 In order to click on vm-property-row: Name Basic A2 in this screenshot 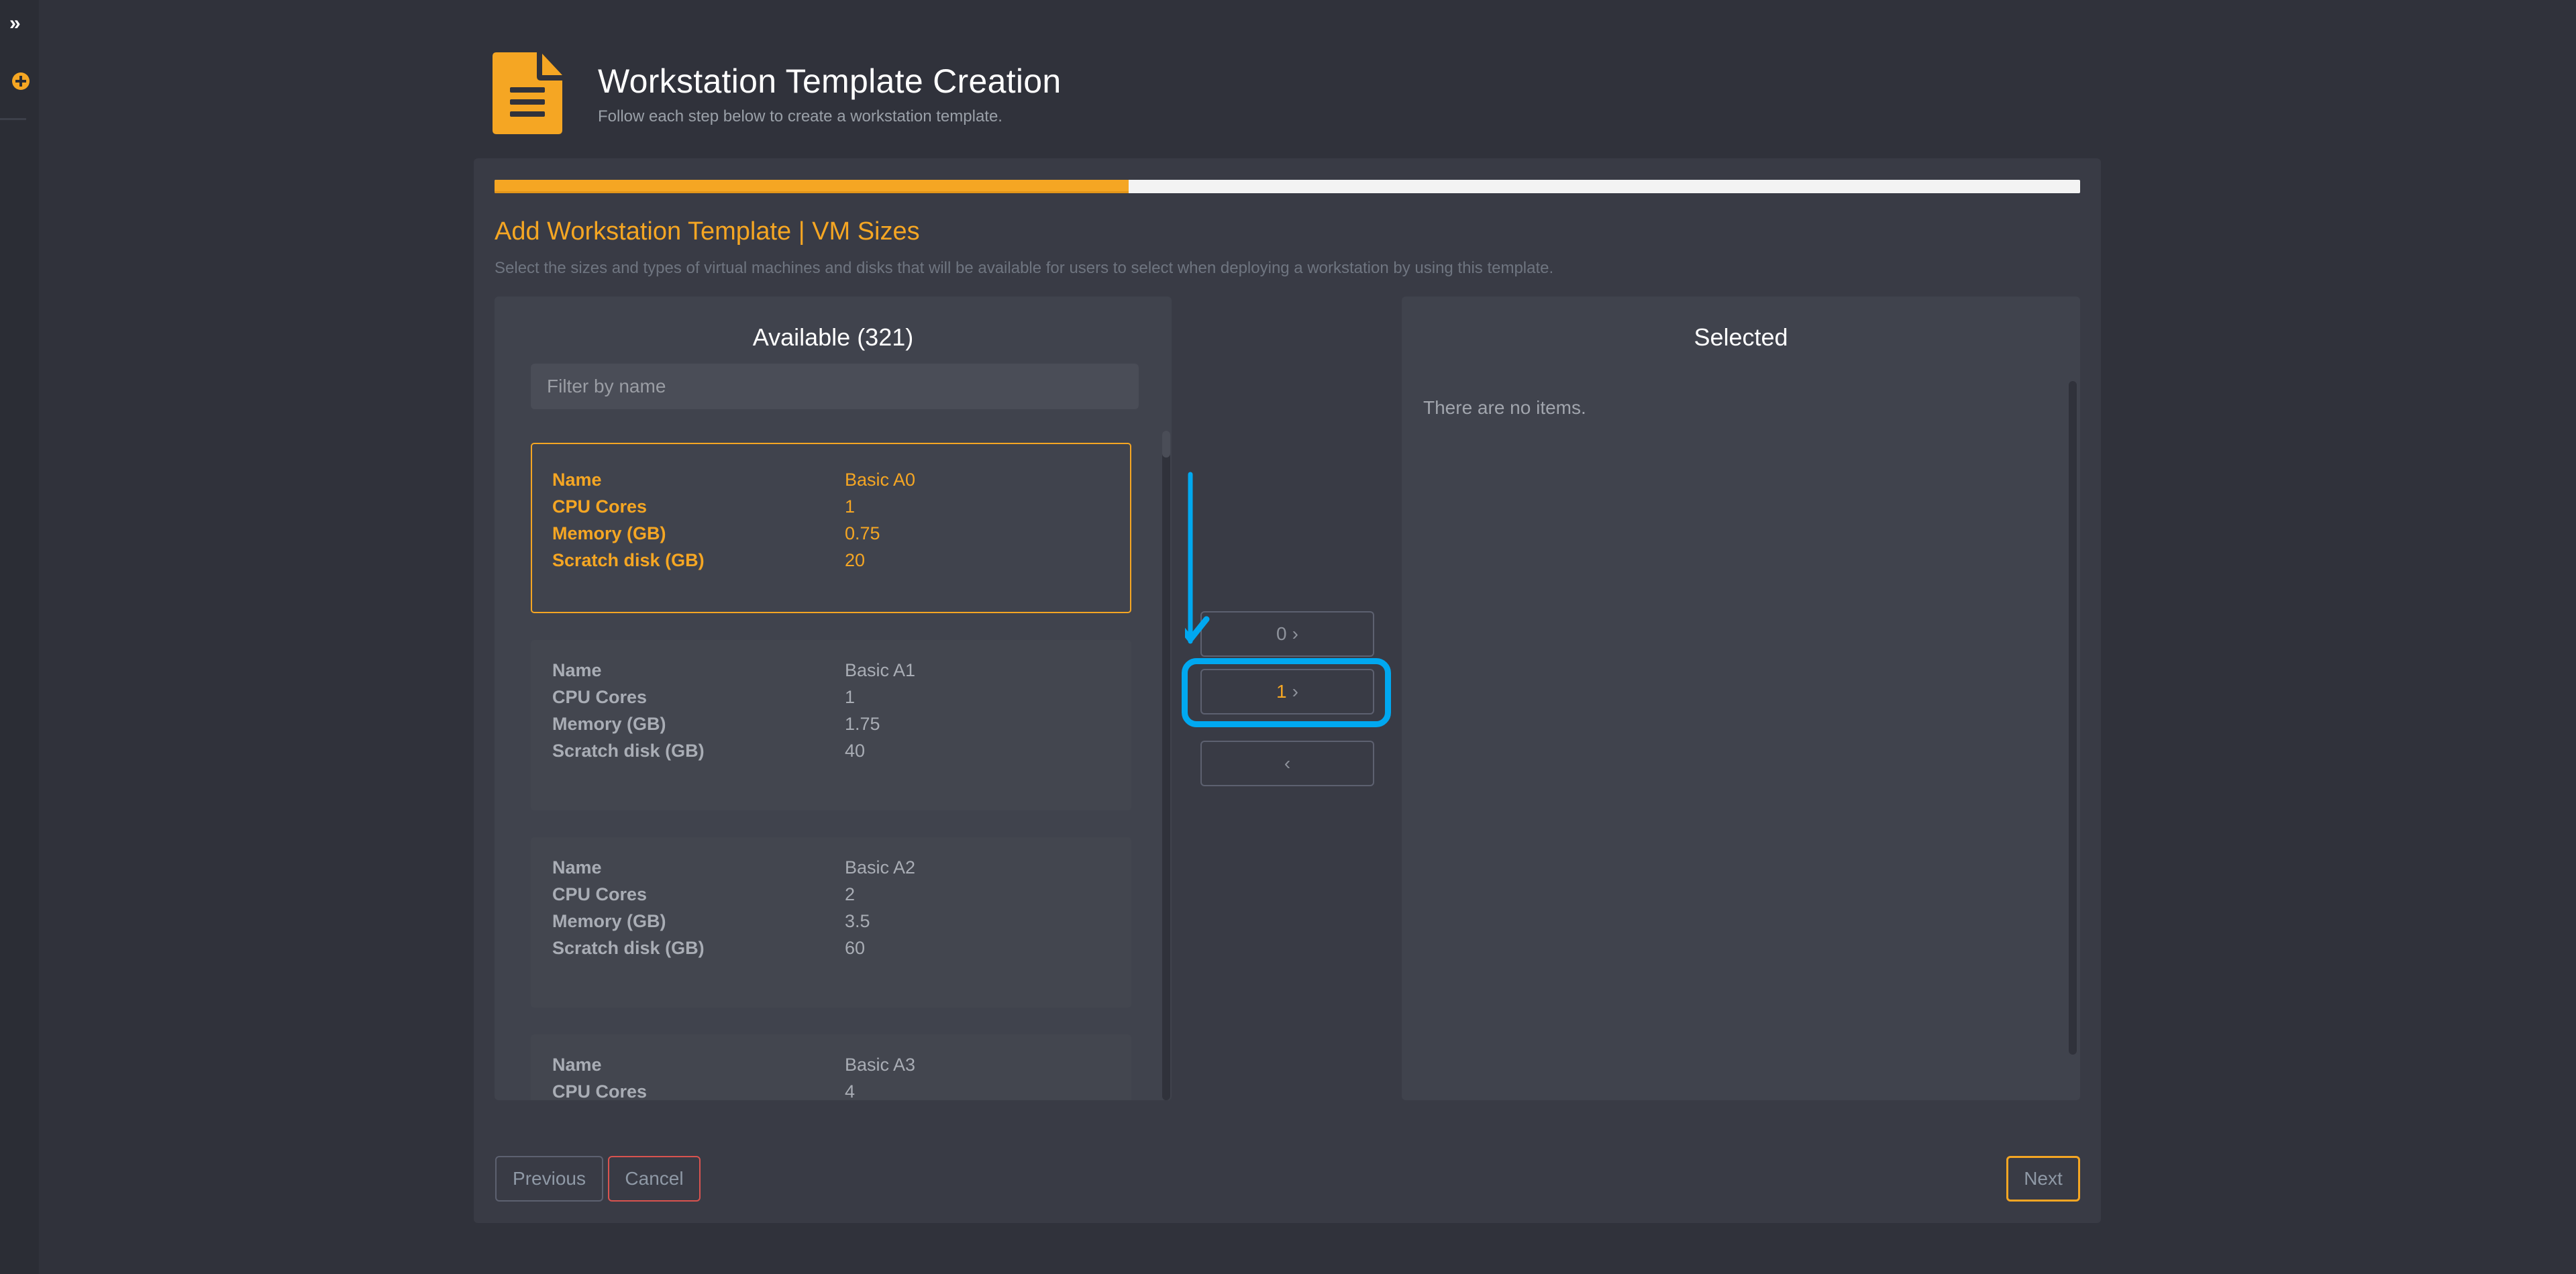, I will do `click(834, 870)`.